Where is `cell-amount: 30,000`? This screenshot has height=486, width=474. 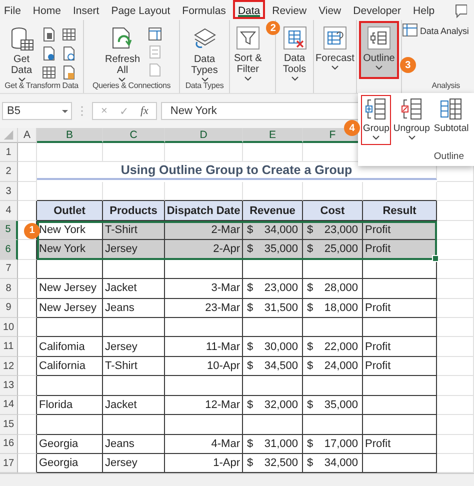 cell-amount: 30,000 is located at coordinates (281, 346).